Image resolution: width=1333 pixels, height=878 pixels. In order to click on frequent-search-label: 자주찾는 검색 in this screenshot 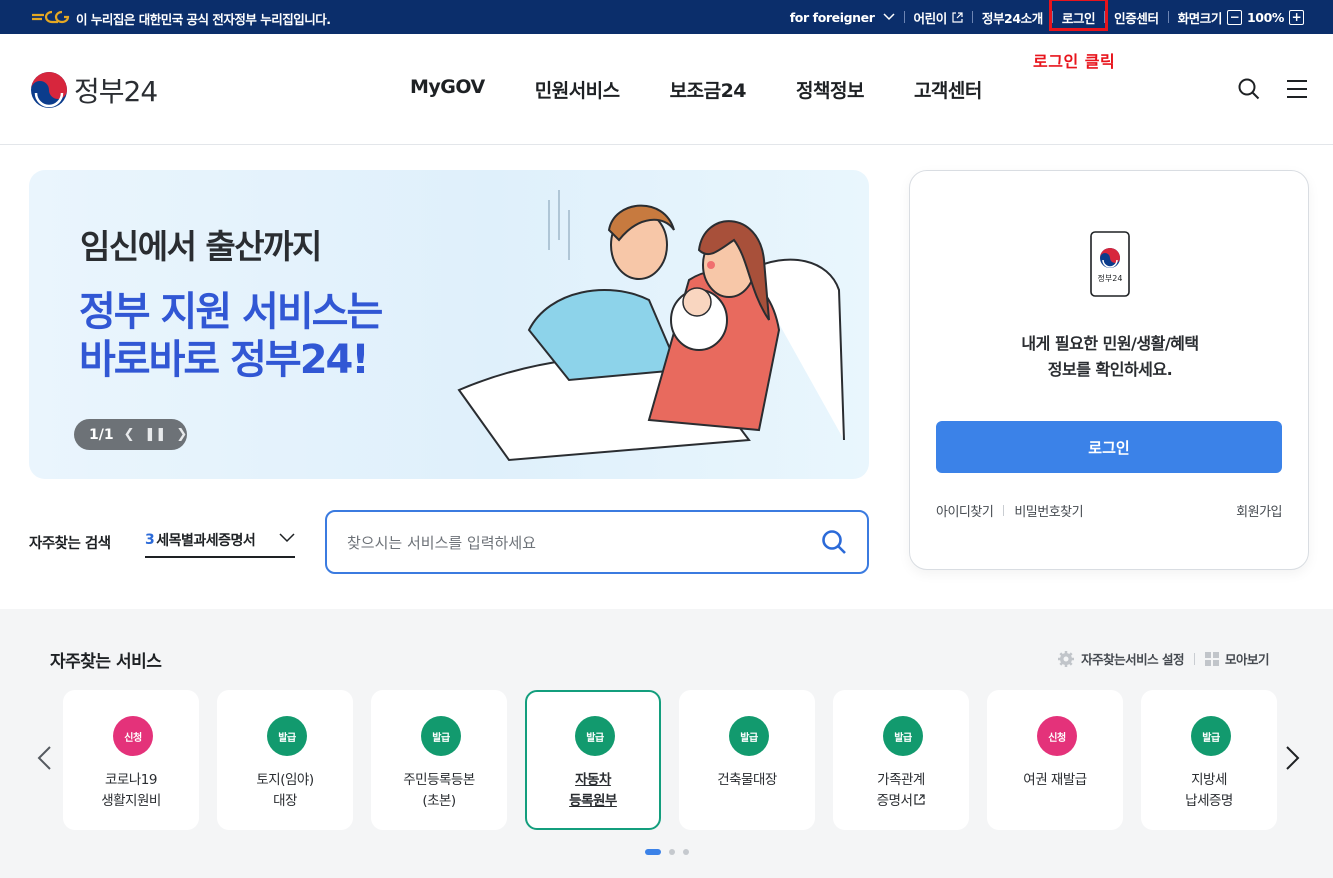, I will do `click(70, 544)`.